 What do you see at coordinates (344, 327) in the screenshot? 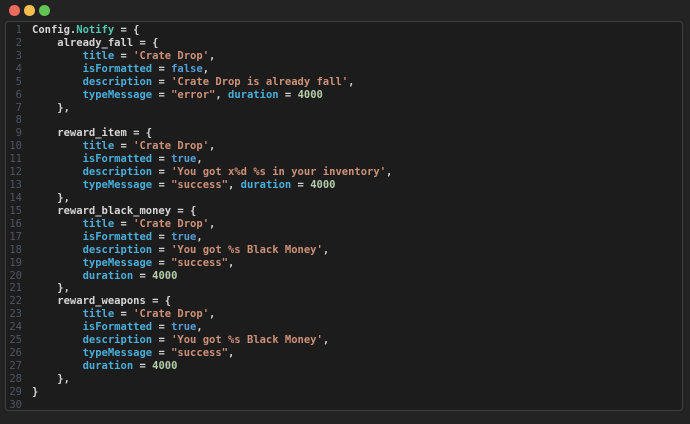
I see `code-line: 24 isFormatted = true,` at bounding box center [344, 327].